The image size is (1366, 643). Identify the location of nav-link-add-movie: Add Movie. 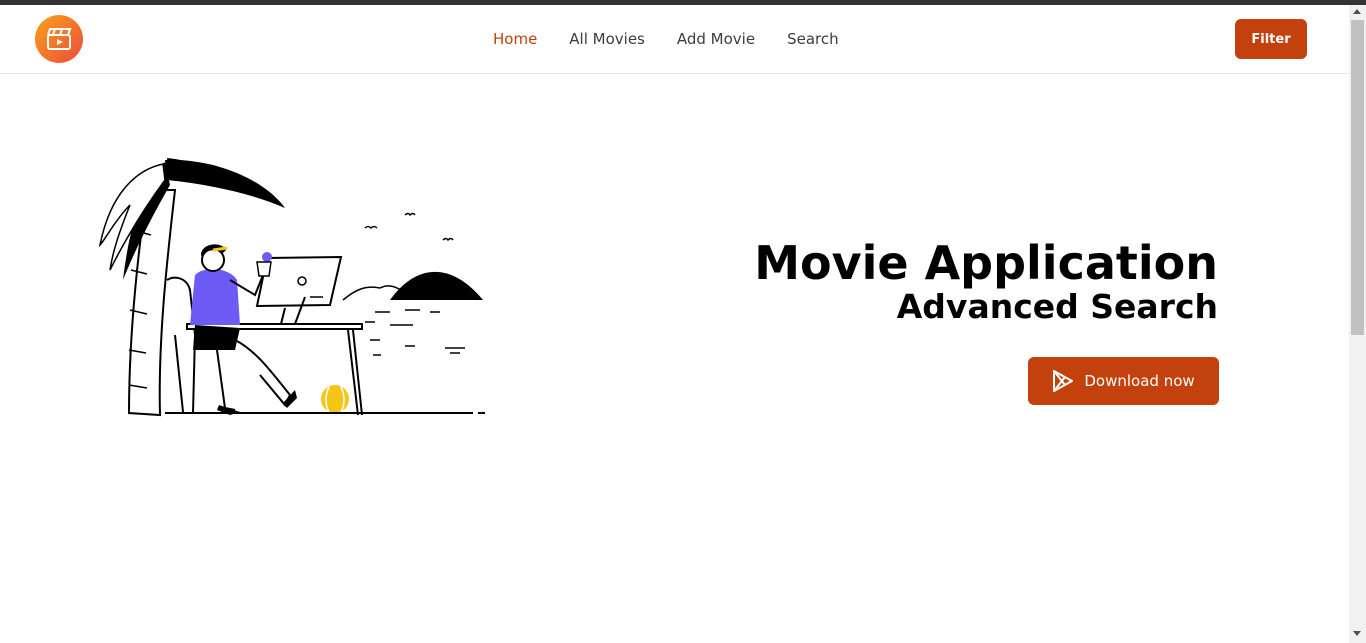
(716, 39).